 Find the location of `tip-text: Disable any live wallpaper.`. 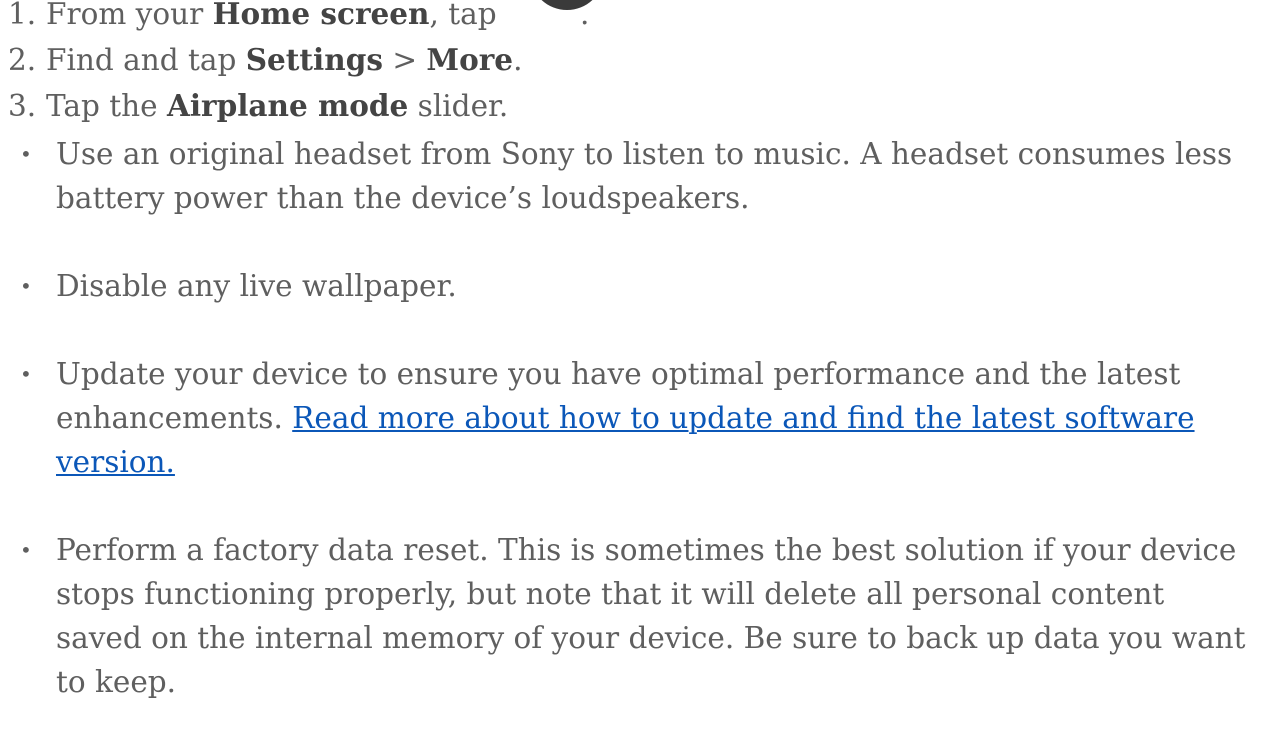

tip-text: Disable any live wallpaper. is located at coordinates (256, 286).